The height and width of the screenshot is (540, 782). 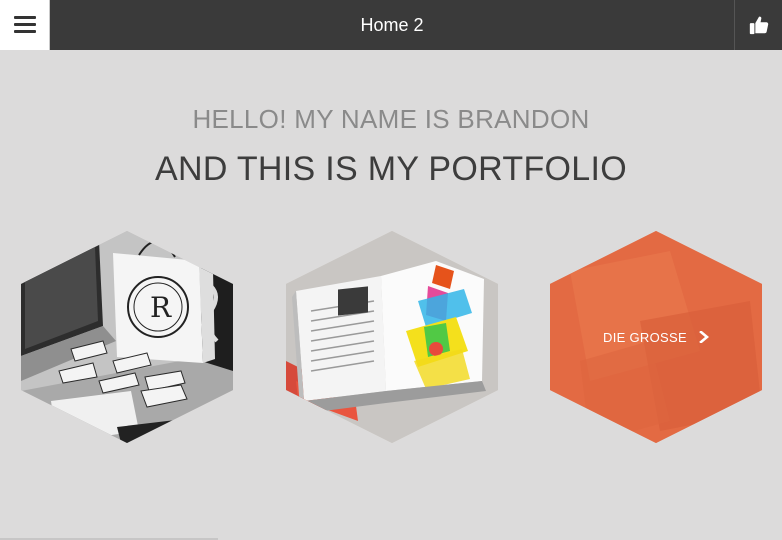 I want to click on page-title: Home 2, so click(x=392, y=25).